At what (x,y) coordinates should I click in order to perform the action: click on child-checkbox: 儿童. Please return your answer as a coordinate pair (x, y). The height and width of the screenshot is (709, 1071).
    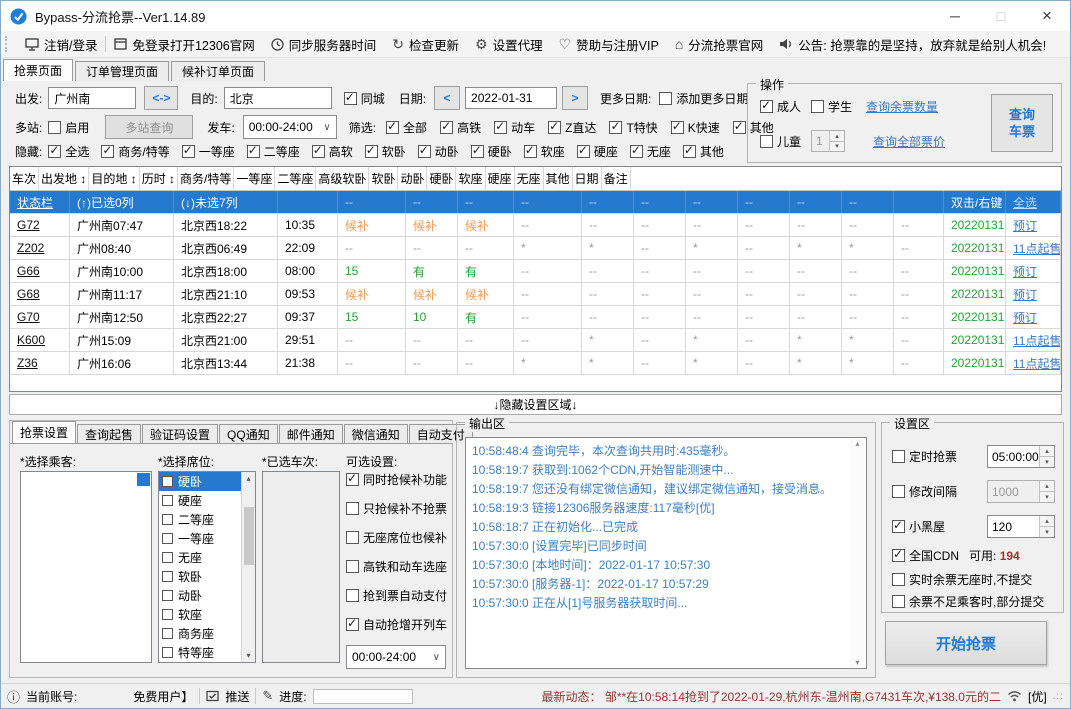
    Looking at the image, I should click on (780, 141).